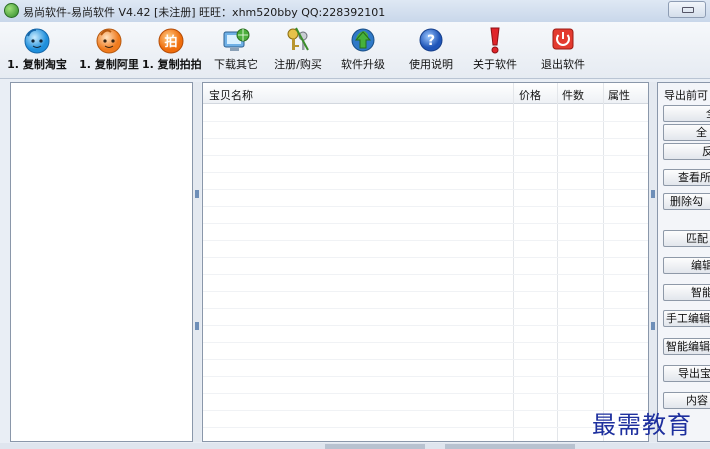 This screenshot has width=710, height=449. What do you see at coordinates (236, 40) in the screenshot?
I see `computer-globe-icon` at bounding box center [236, 40].